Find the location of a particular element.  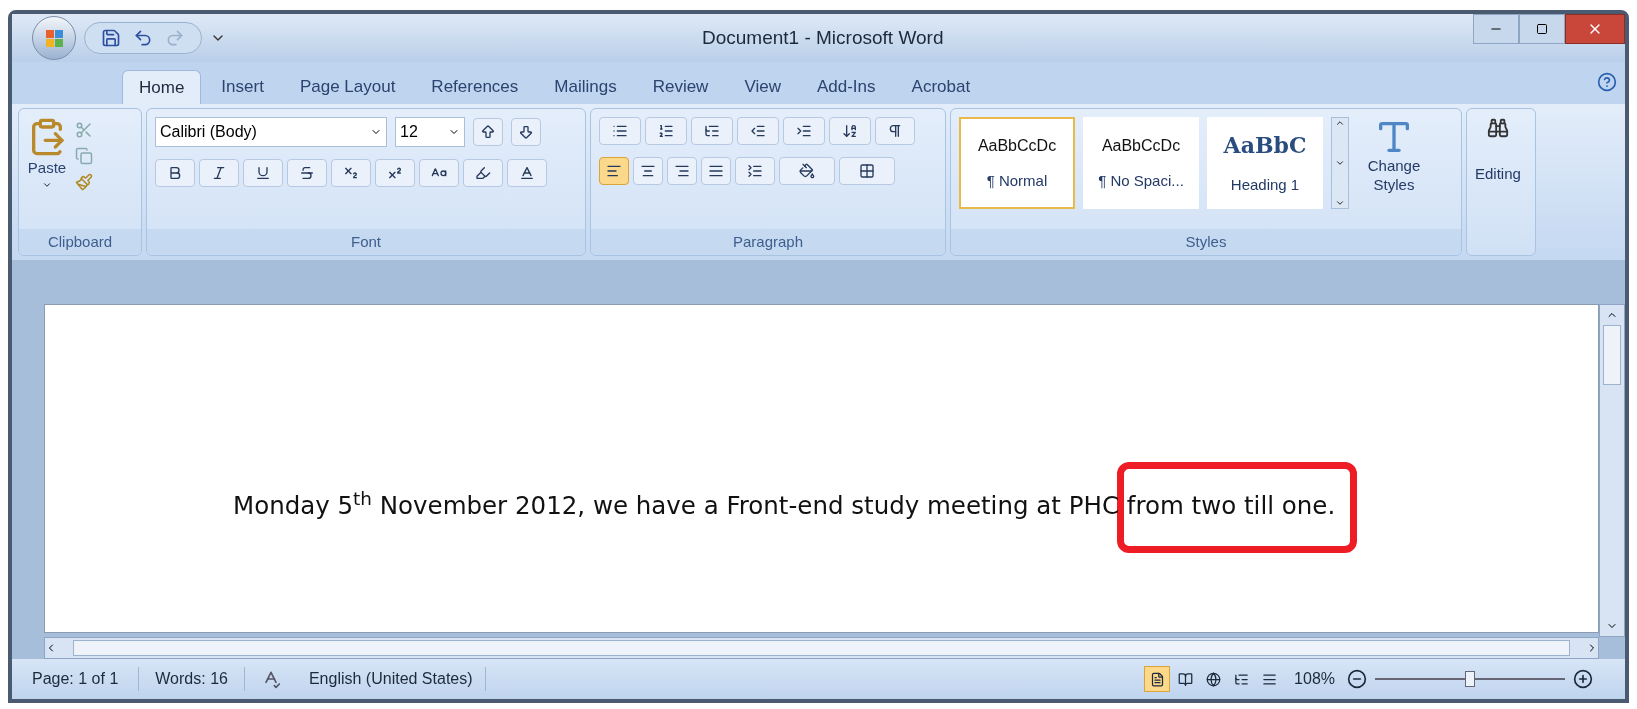

maximize-button is located at coordinates (1542, 29).